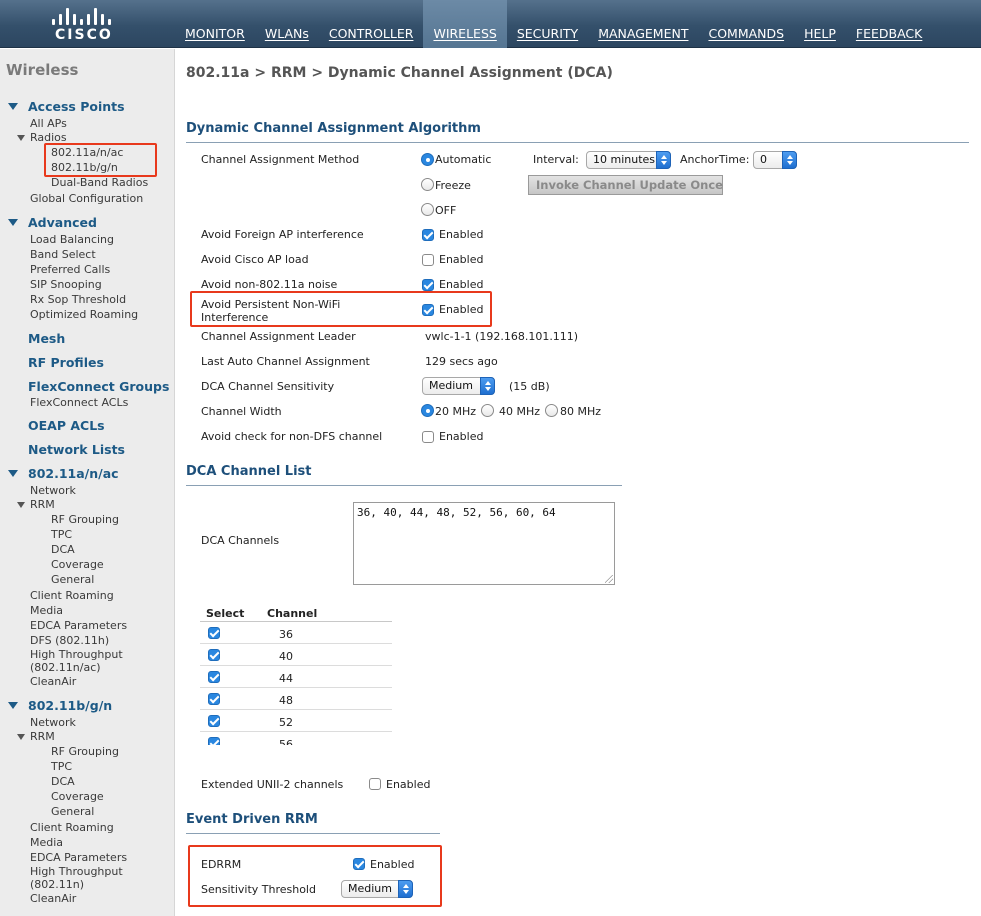 Image resolution: width=981 pixels, height=916 pixels. What do you see at coordinates (72, 239) in the screenshot?
I see `sidebar-load-balancing: Load Balancing` at bounding box center [72, 239].